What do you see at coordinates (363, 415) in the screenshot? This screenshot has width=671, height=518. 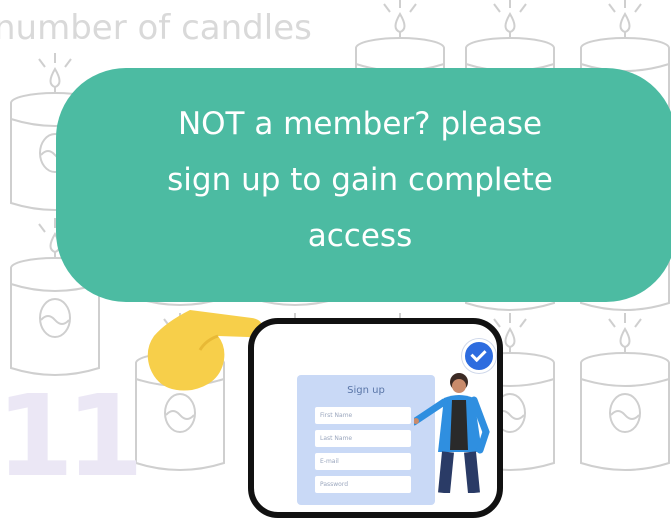 I see `first-name-field: First Name` at bounding box center [363, 415].